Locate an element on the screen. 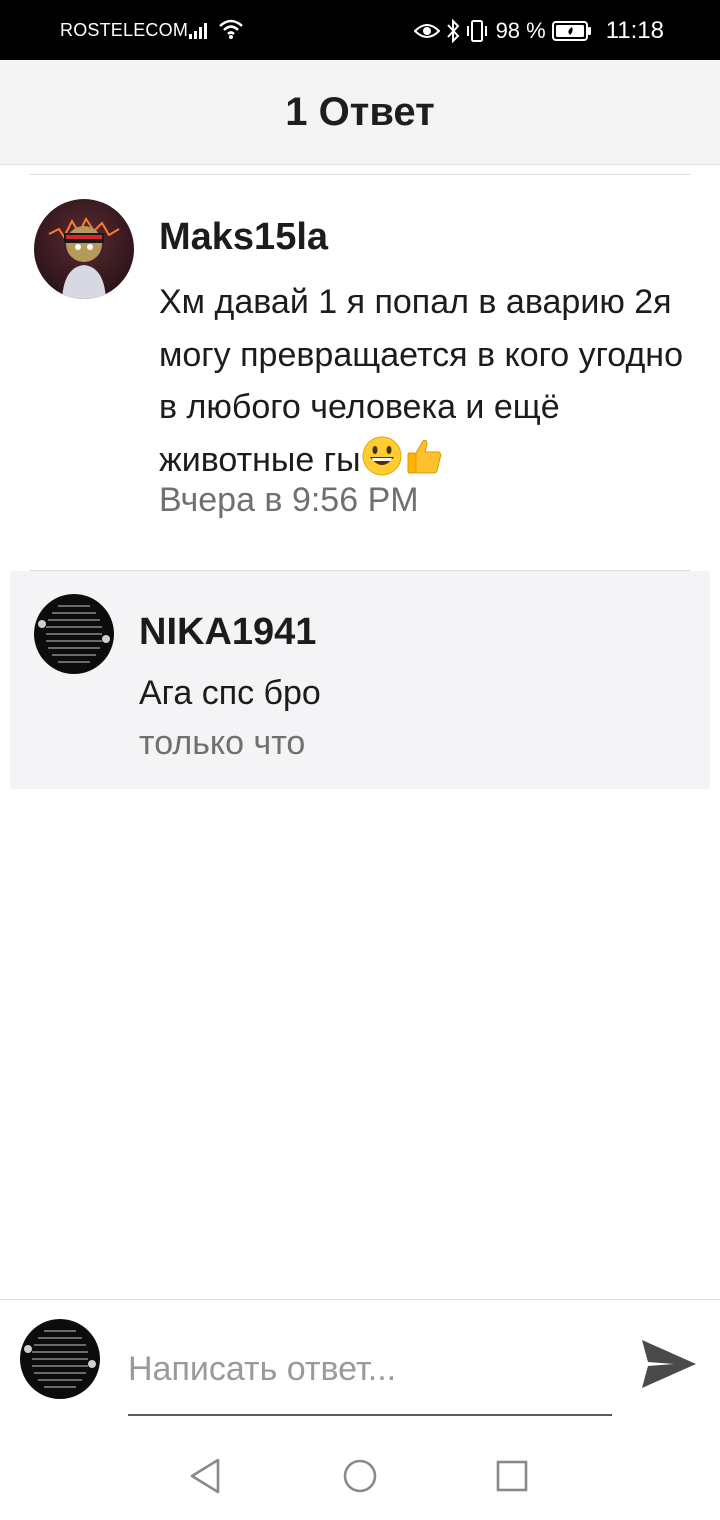 Image resolution: width=720 pixels, height=1520 pixels. send-button is located at coordinates (669, 1364).